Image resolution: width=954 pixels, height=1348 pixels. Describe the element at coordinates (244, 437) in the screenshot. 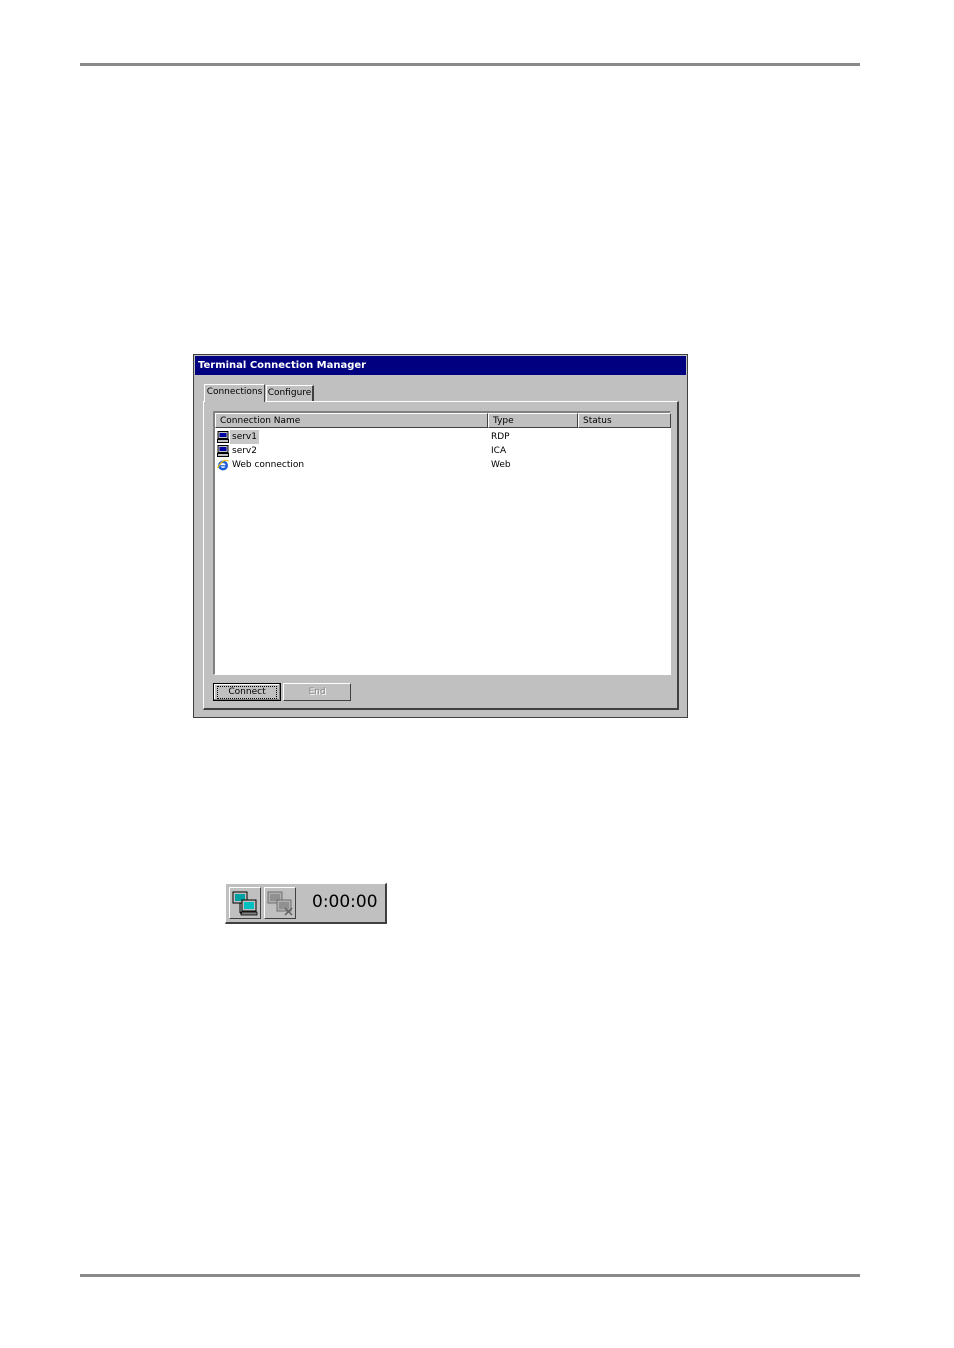

I see `connection-name: serv1` at that location.